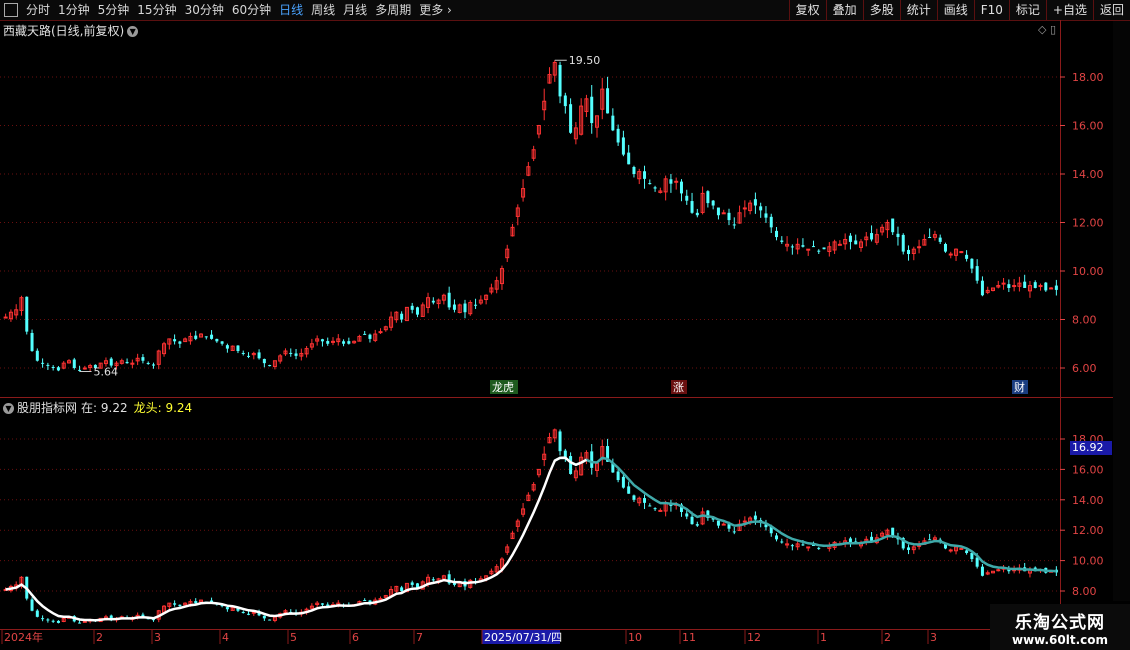 This screenshot has height=650, width=1130. Describe the element at coordinates (991, 10) in the screenshot. I see `toolbar-button-5: F10` at that location.